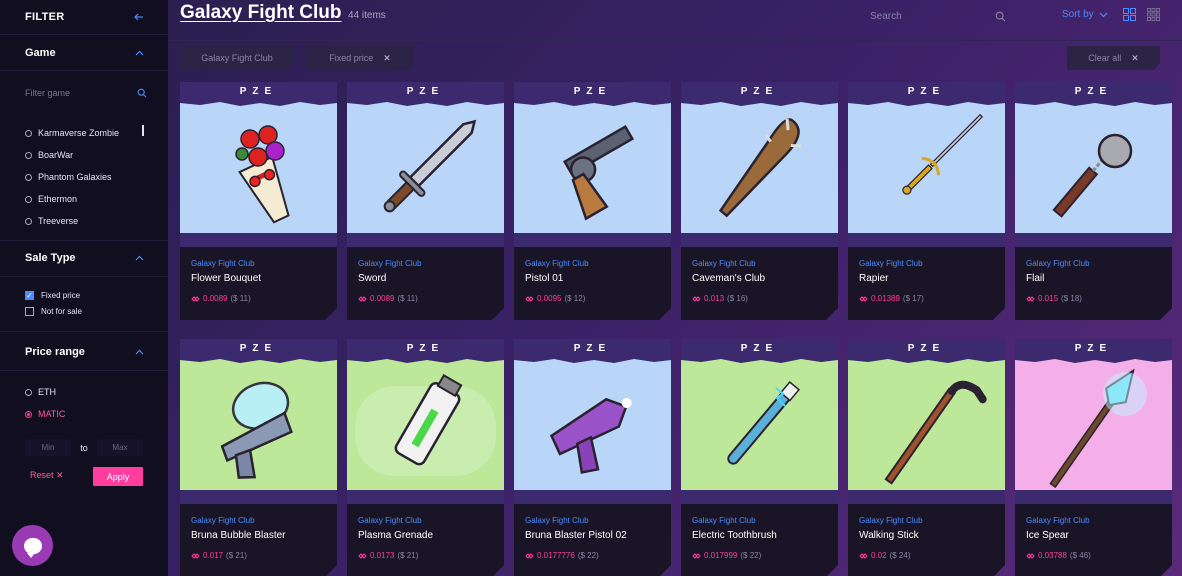 The height and width of the screenshot is (576, 1182). Describe the element at coordinates (575, 298) in the screenshot. I see `price-usd: ($ 12)` at that location.